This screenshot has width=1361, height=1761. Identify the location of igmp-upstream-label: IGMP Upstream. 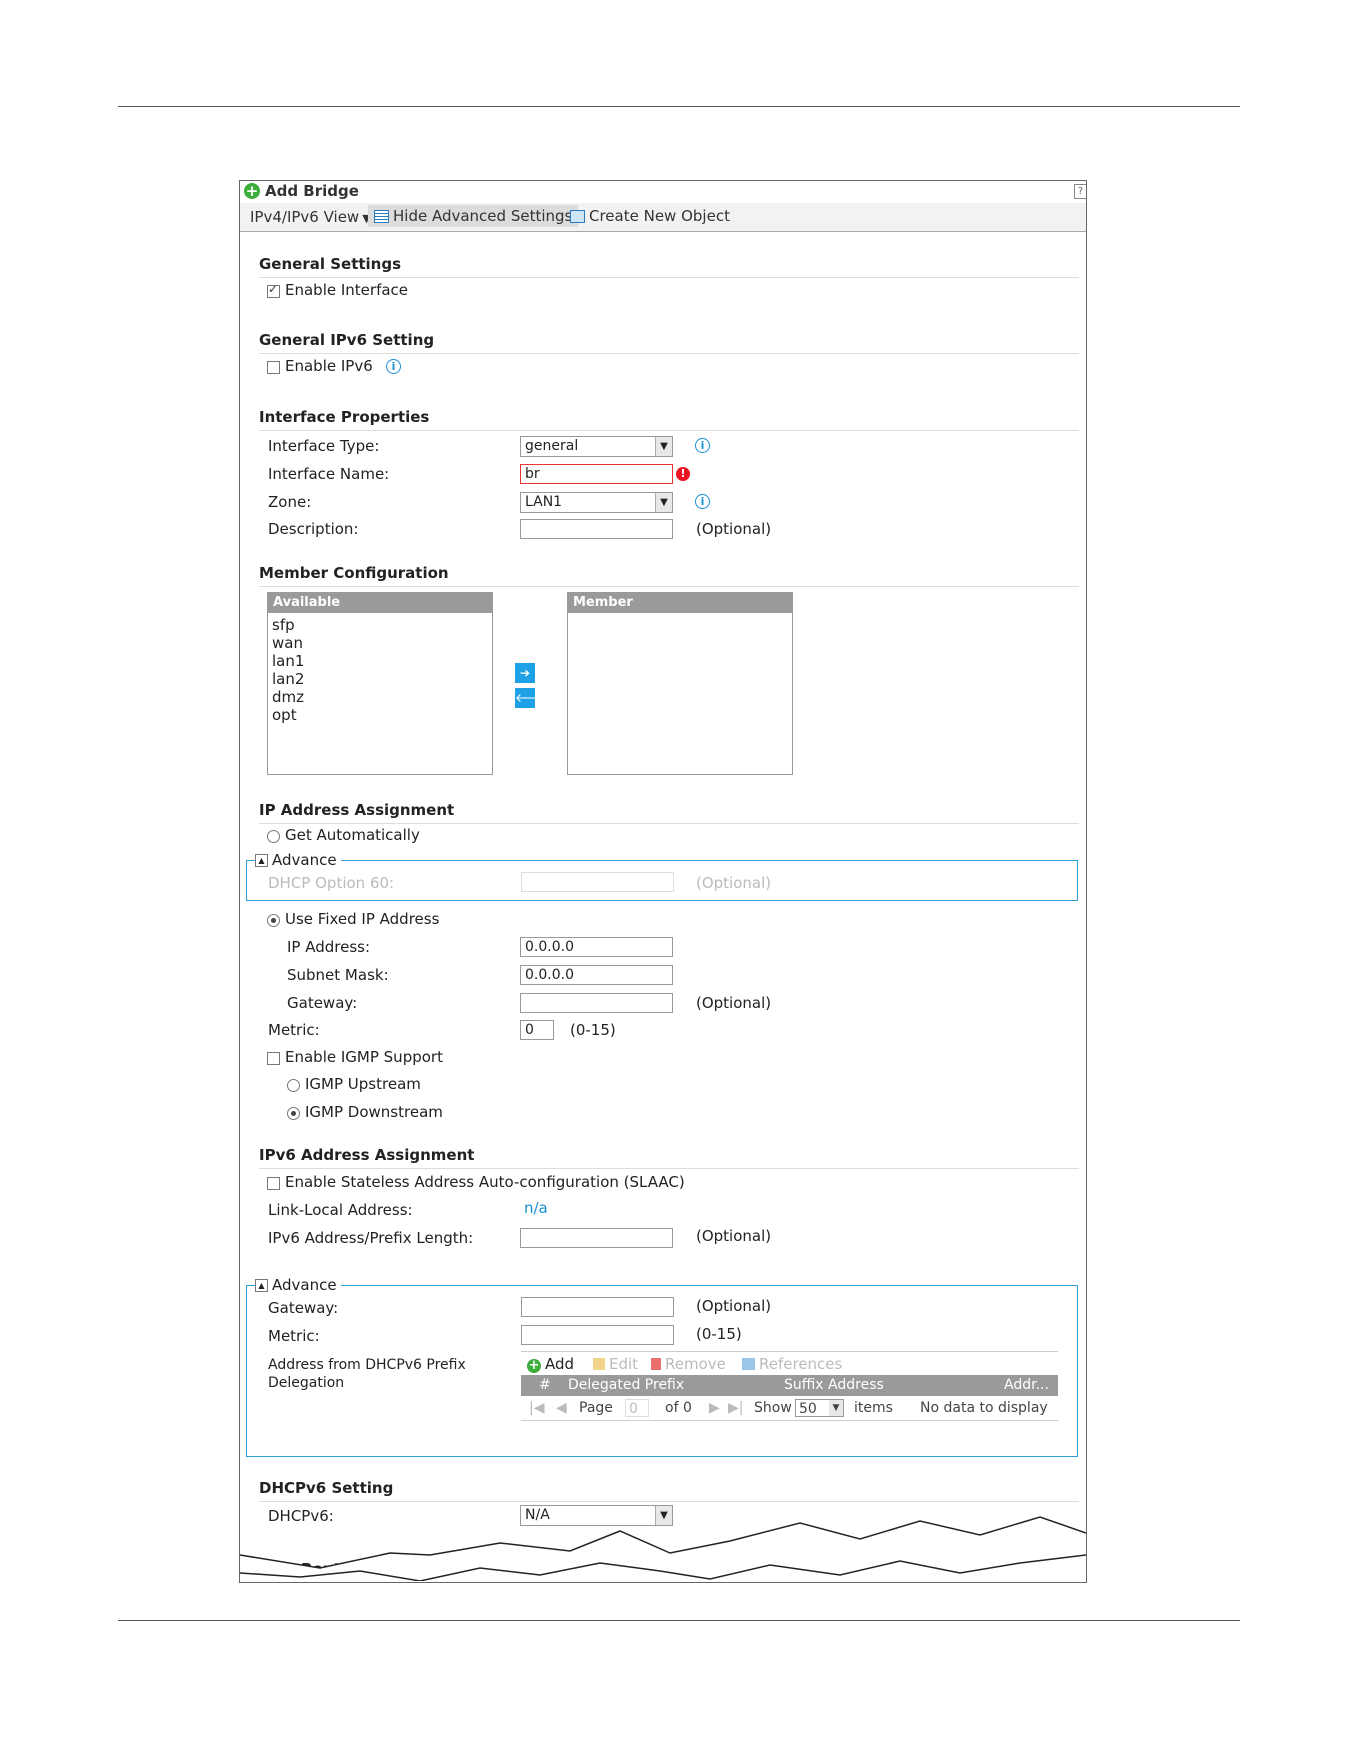
(363, 1084).